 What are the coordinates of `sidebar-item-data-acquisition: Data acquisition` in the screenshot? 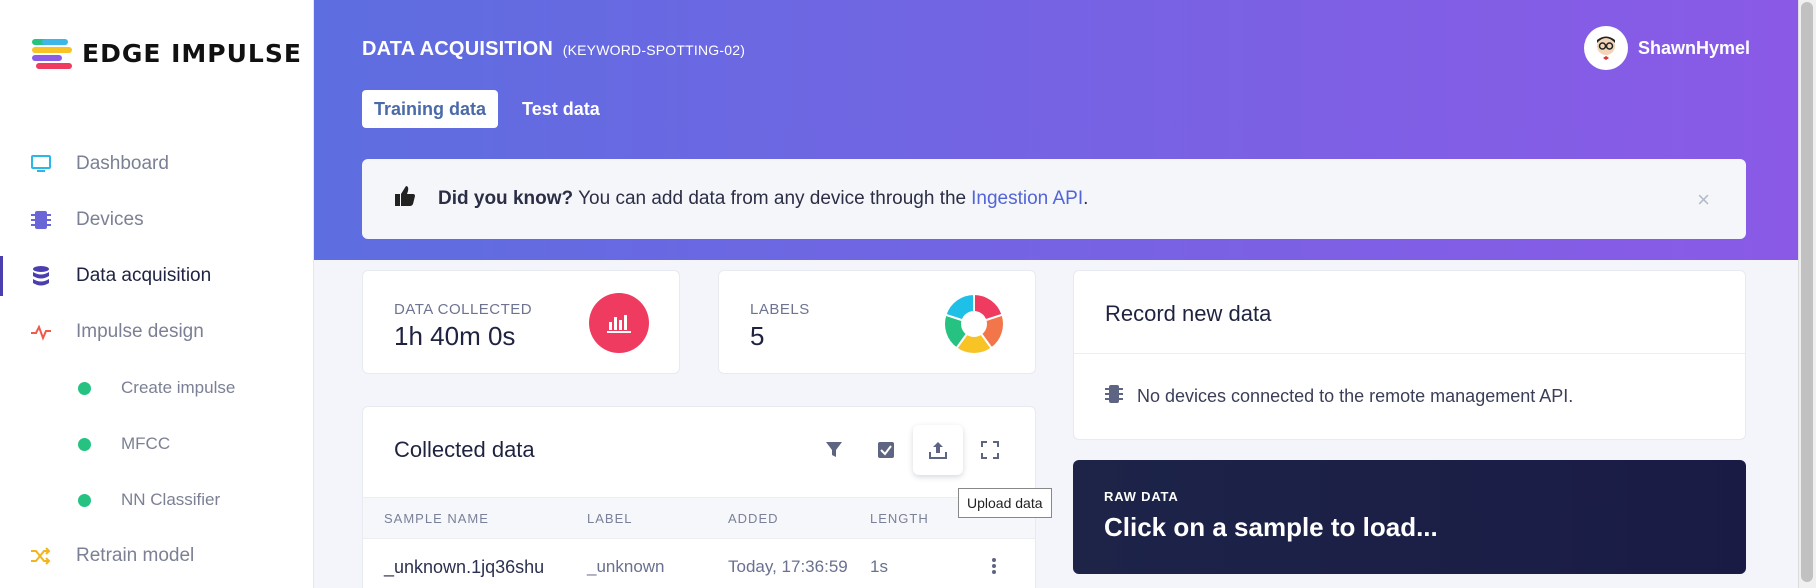 It's located at (157, 276).